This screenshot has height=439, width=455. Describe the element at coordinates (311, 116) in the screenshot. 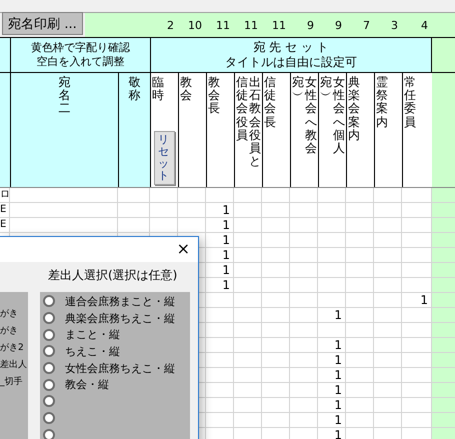

I see `column-header: 女性会へ教会` at that location.